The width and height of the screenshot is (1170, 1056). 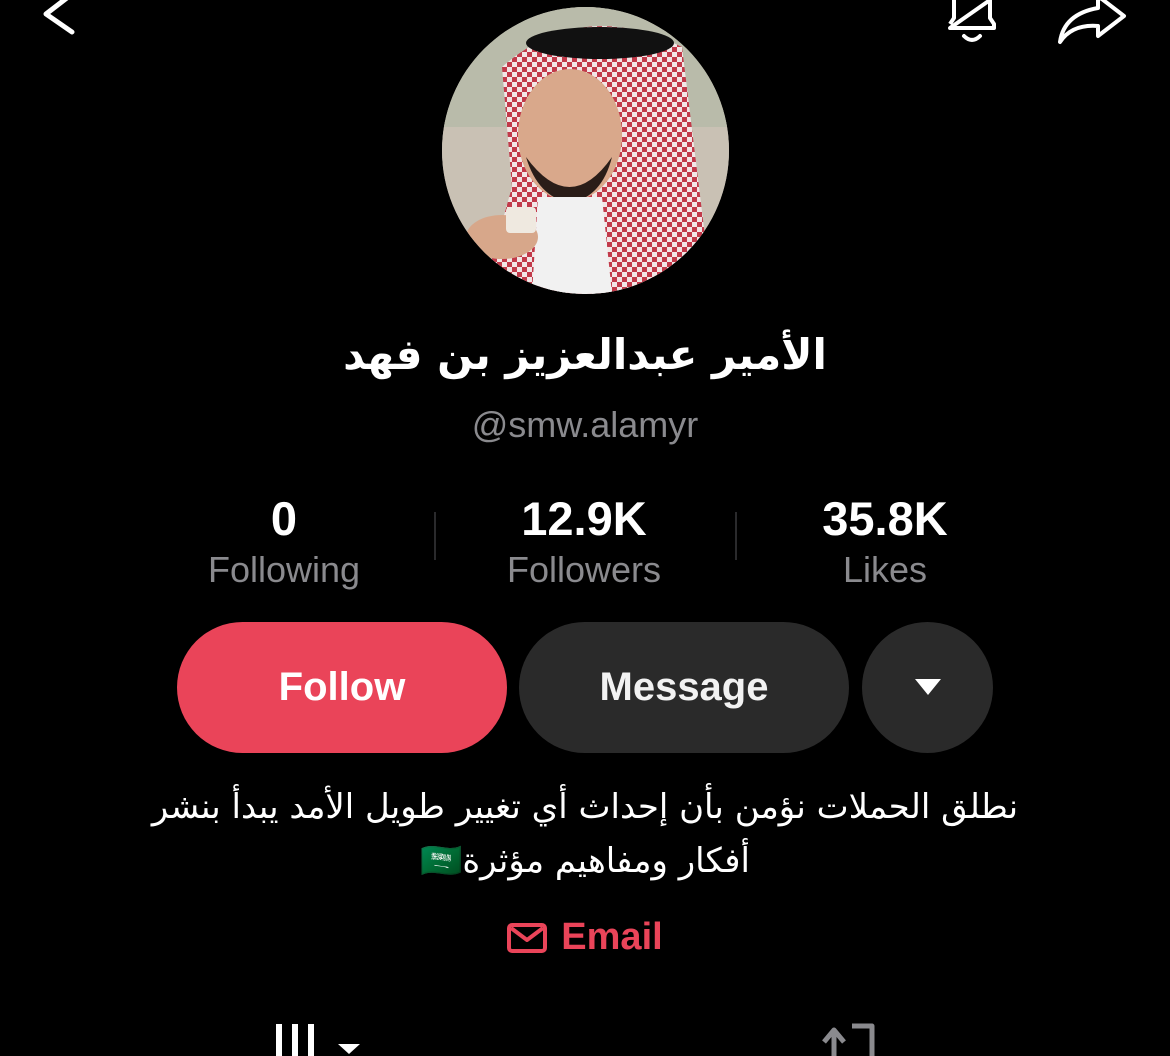 What do you see at coordinates (284, 569) in the screenshot?
I see `stat-label: Following` at bounding box center [284, 569].